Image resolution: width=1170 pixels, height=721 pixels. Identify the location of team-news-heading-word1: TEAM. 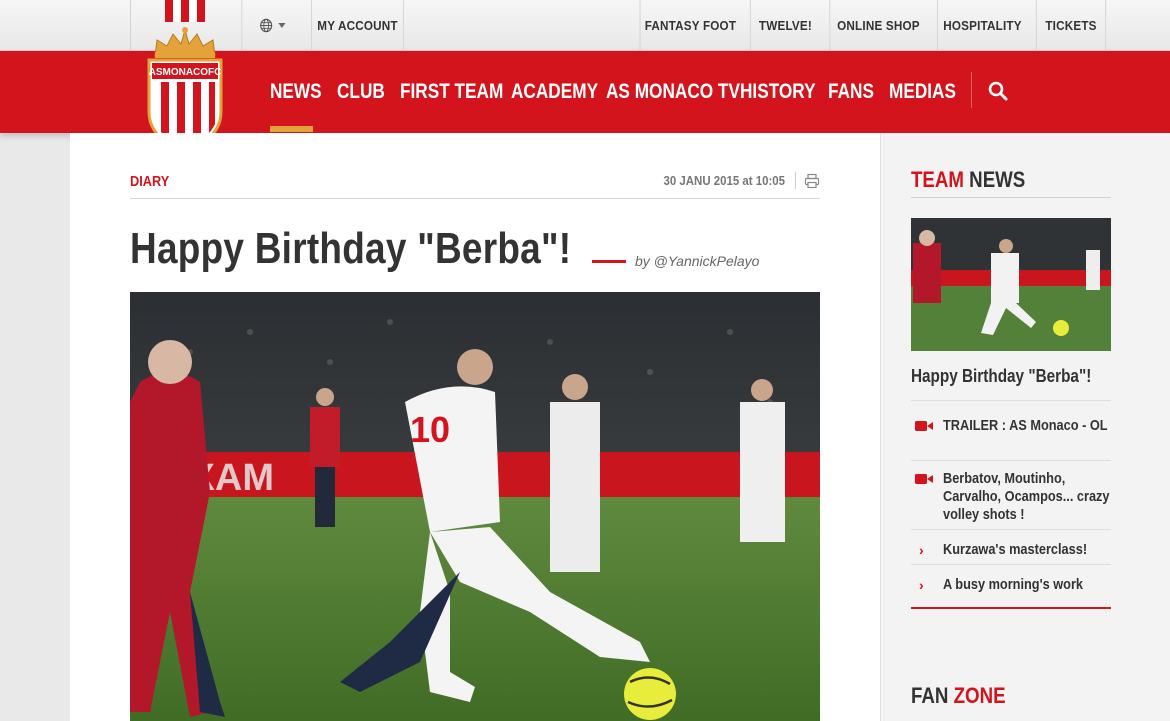
(937, 179).